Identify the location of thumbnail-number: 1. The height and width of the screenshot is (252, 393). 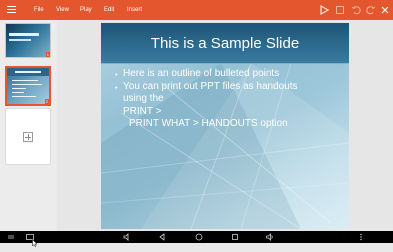
(47, 54).